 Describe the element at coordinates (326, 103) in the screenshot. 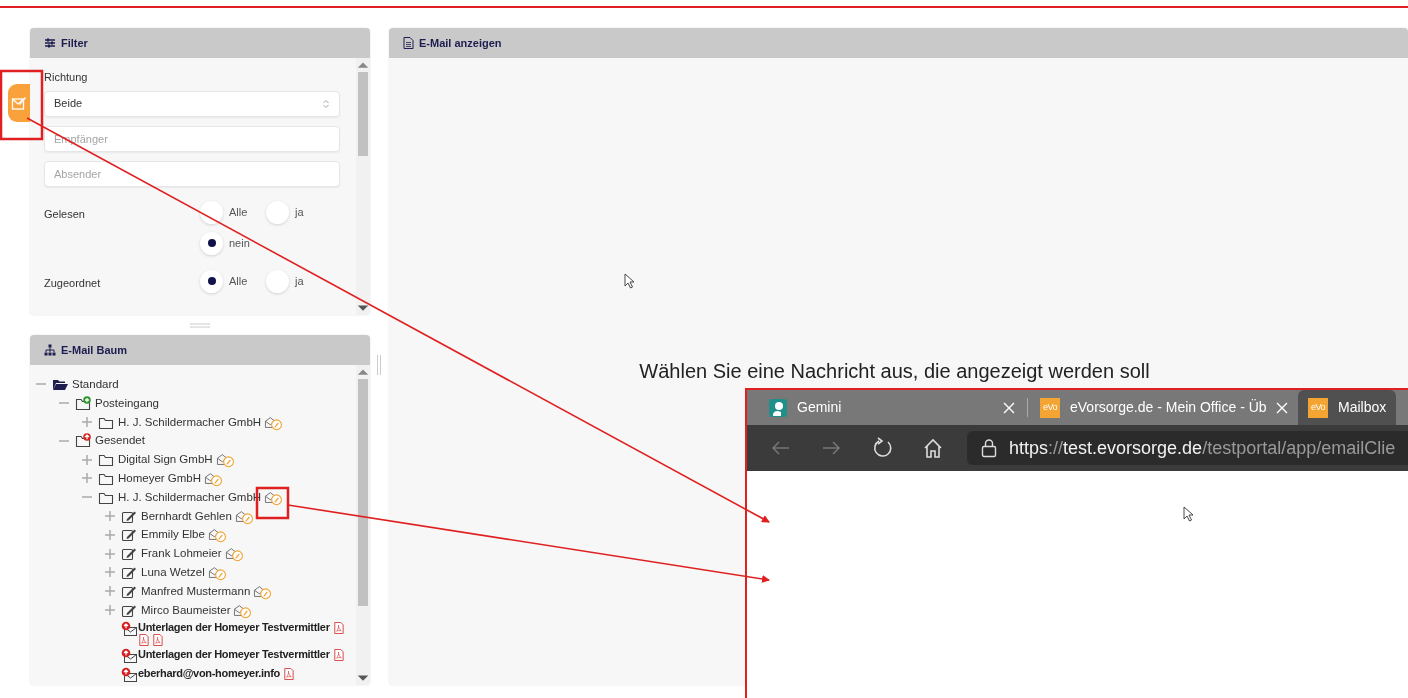

I see `select-caret-icon` at that location.